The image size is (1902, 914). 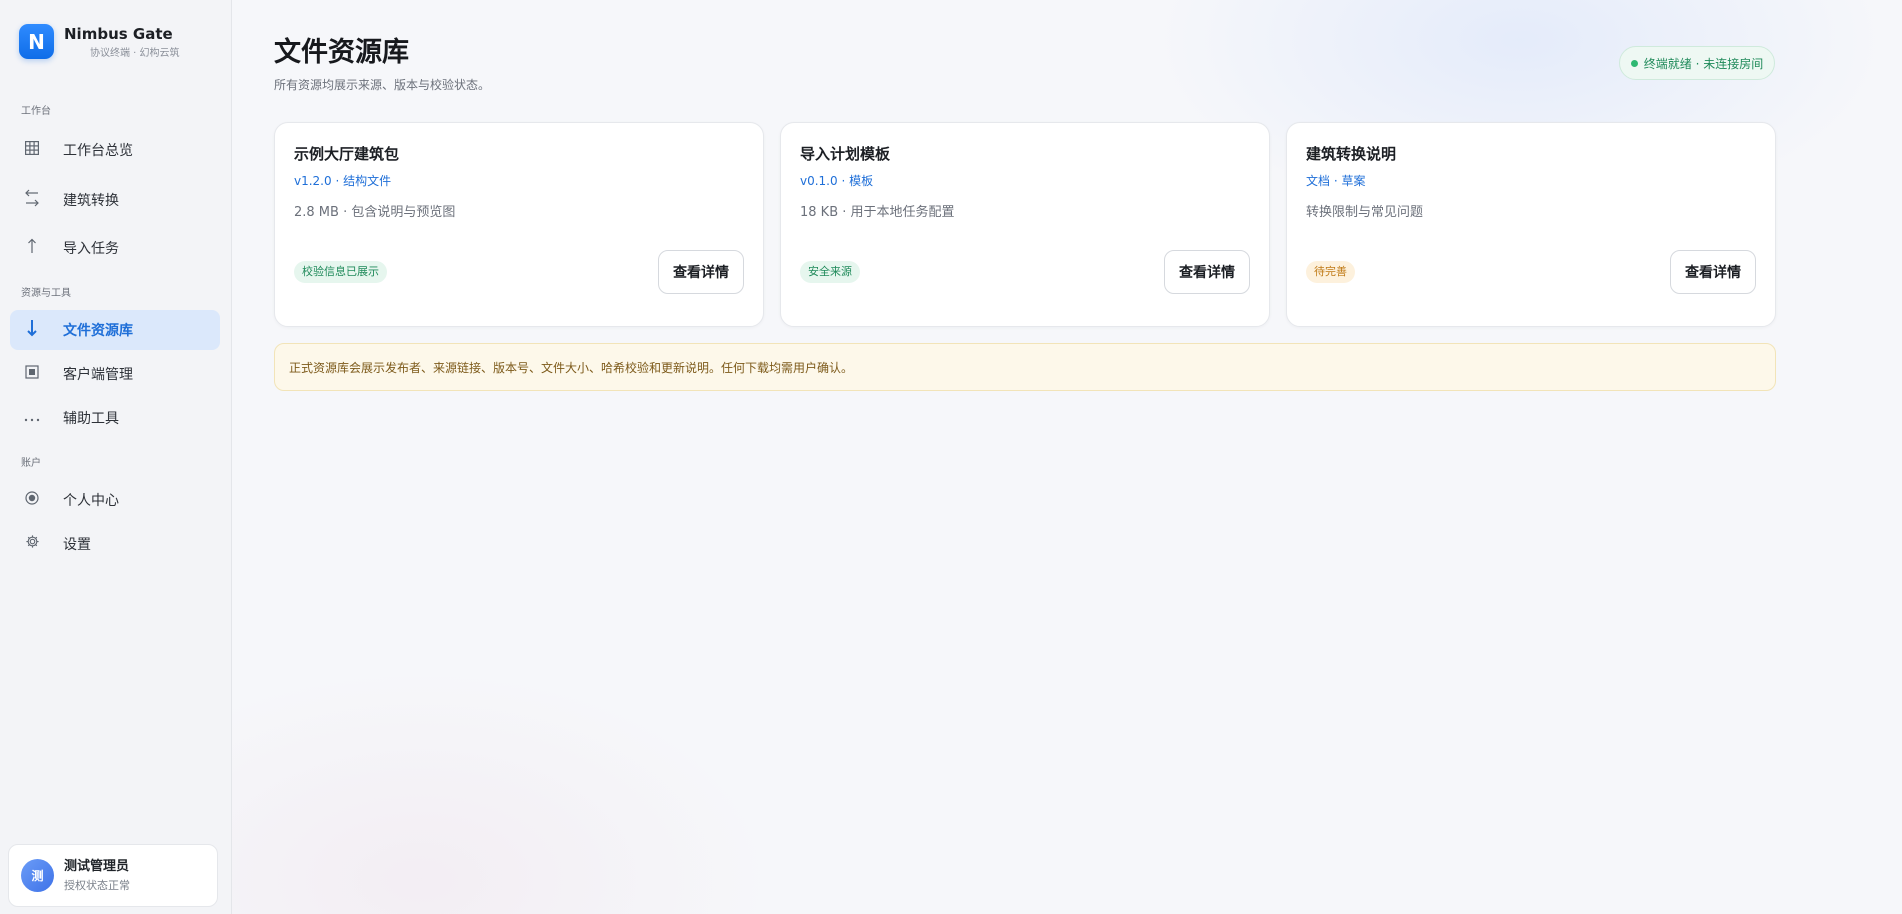 What do you see at coordinates (341, 52) in the screenshot?
I see `page-title: 文件资源库` at bounding box center [341, 52].